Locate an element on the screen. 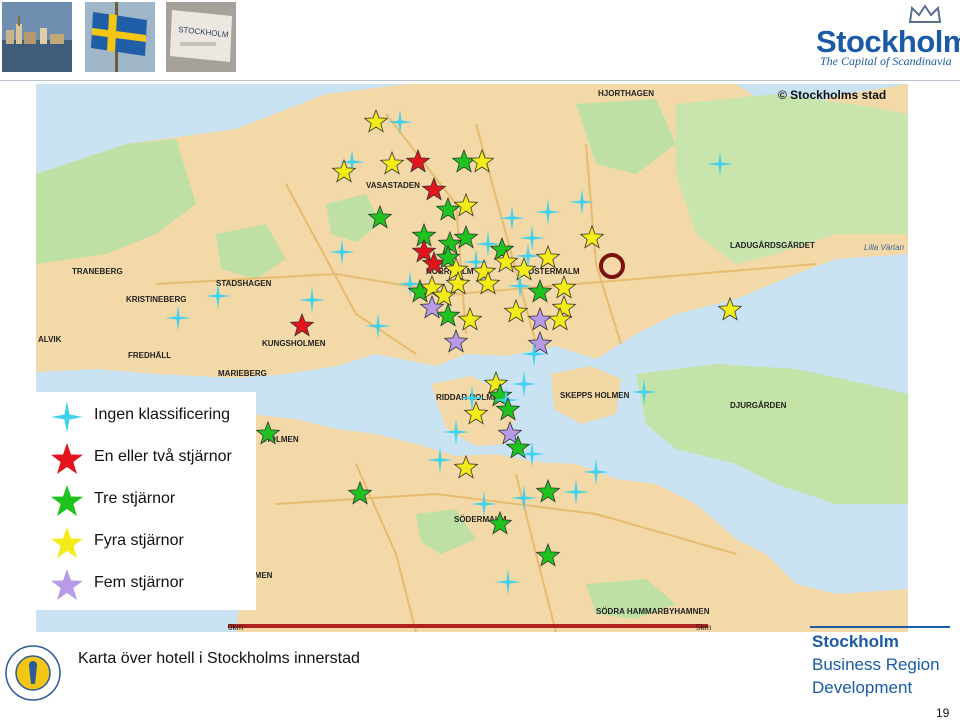 The width and height of the screenshot is (960, 721). label-sodra-hammarbyhamnen: SÖDRA HAMMARBYHAMNEN is located at coordinates (653, 611).